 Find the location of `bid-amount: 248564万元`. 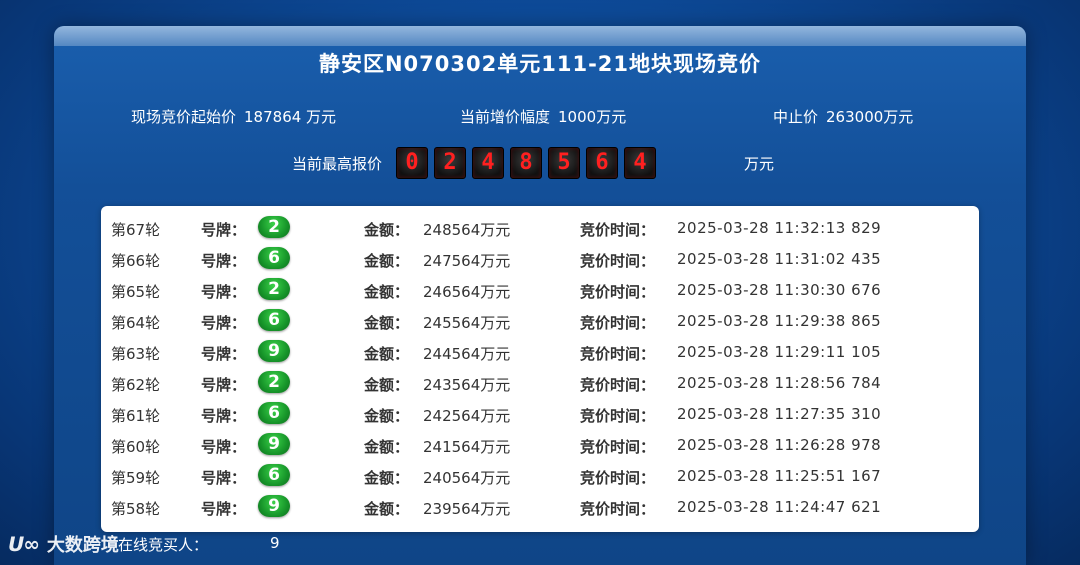

bid-amount: 248564万元 is located at coordinates (467, 230).